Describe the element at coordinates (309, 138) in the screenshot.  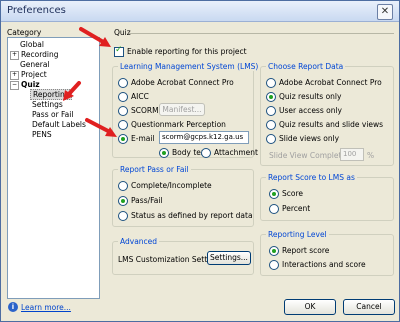
I see `option-label: Slide views only` at that location.